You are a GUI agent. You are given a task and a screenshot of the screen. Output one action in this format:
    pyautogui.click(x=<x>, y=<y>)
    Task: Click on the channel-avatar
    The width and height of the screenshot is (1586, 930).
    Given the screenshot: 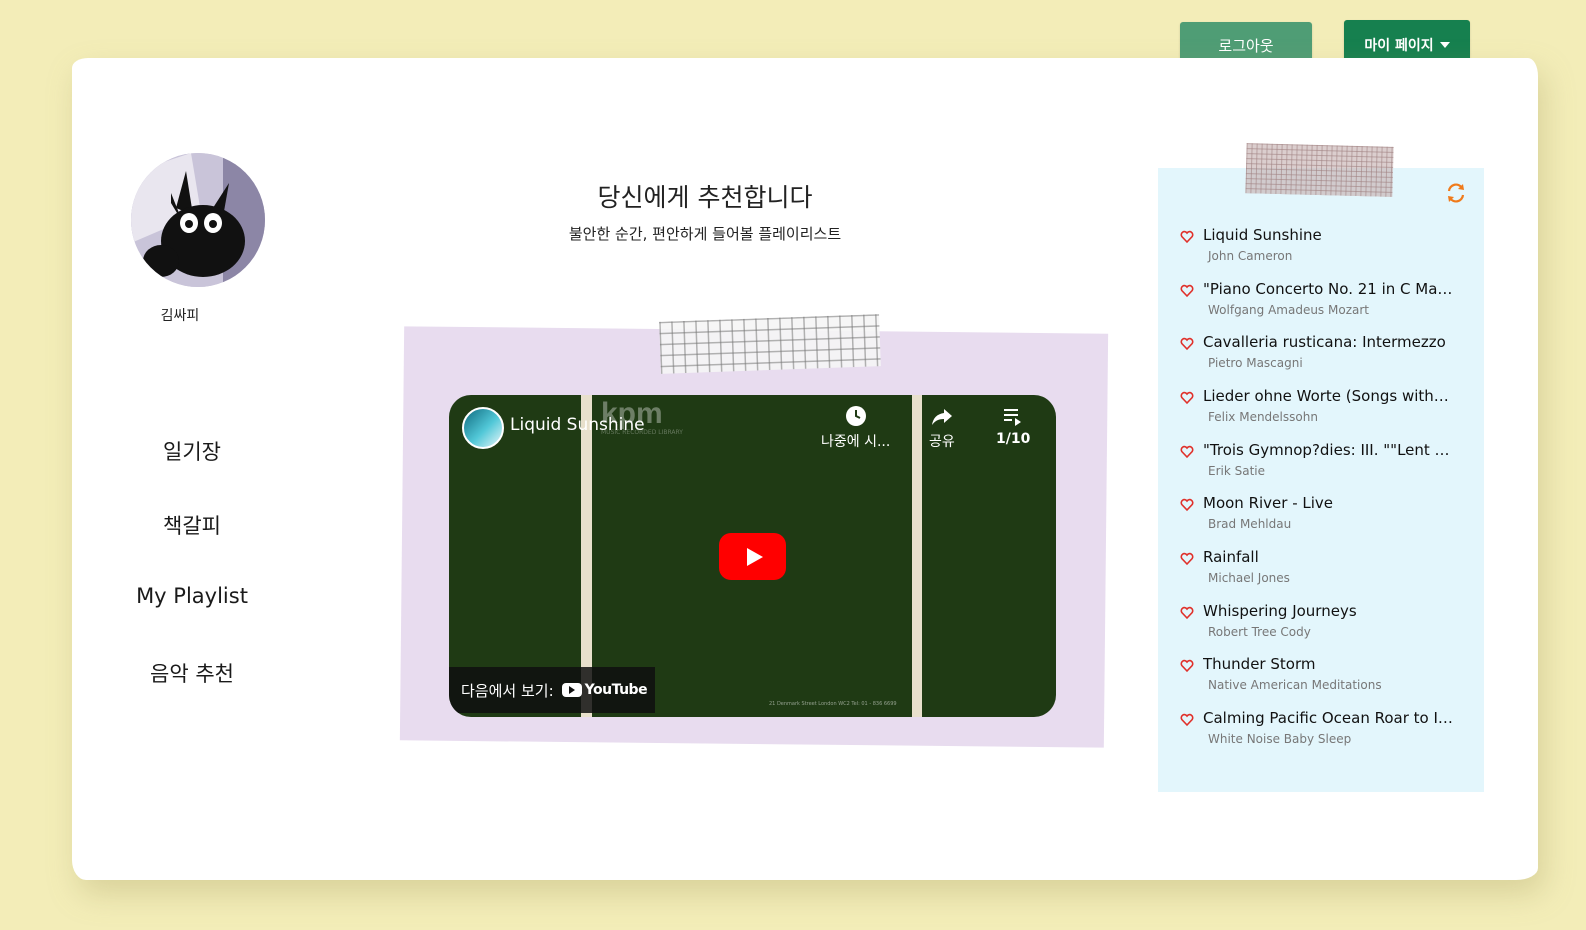 What is the action you would take?
    pyautogui.click(x=483, y=428)
    